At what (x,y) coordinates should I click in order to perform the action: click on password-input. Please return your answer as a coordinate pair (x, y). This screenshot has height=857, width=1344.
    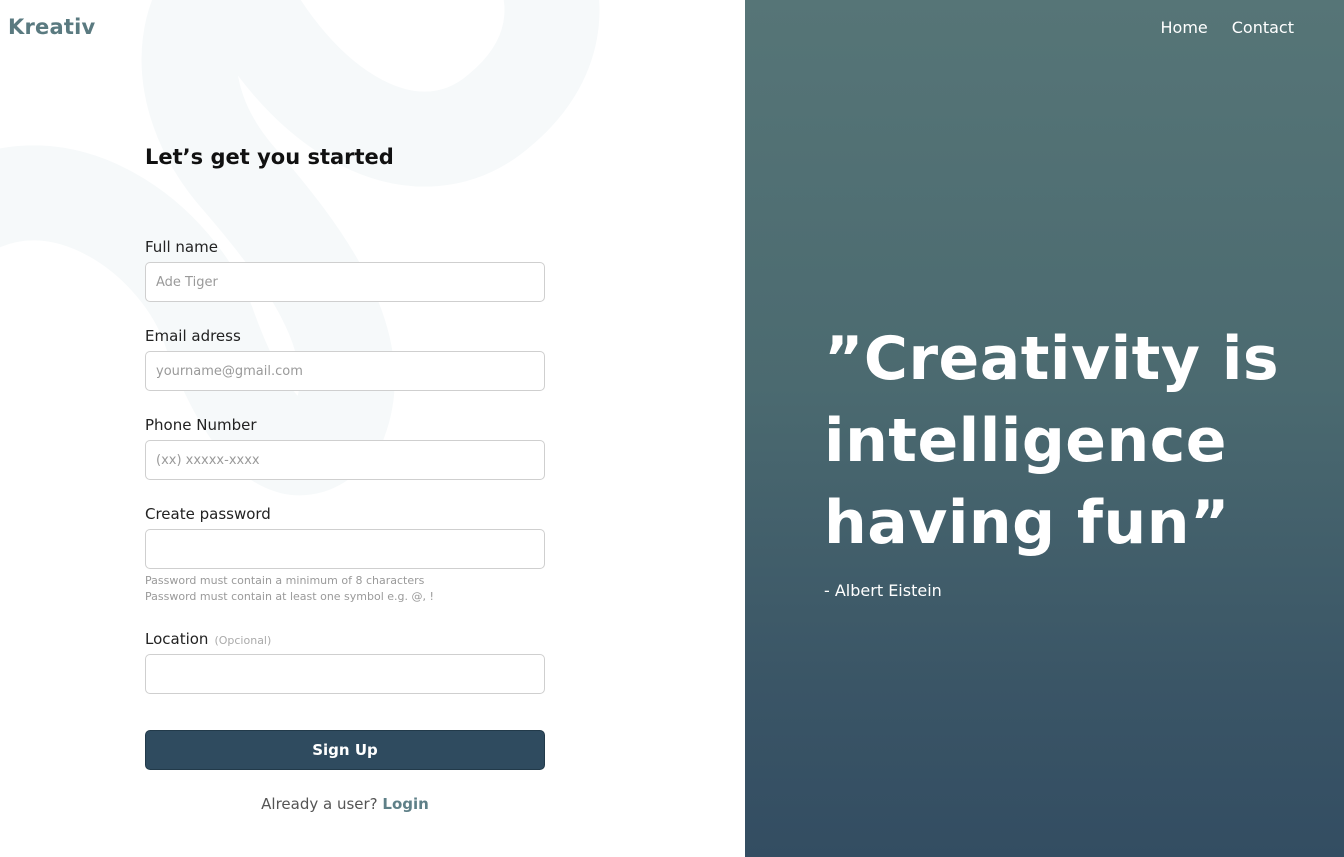
    Looking at the image, I should click on (345, 549).